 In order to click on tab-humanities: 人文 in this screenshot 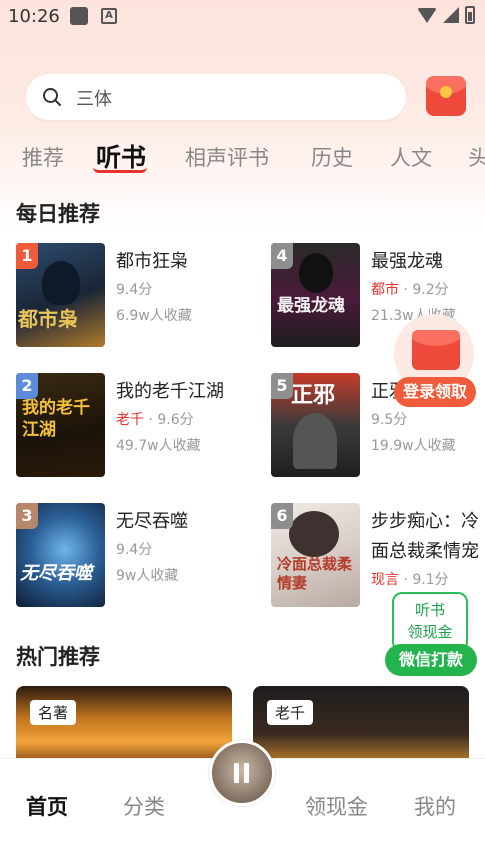, I will do `click(411, 157)`.